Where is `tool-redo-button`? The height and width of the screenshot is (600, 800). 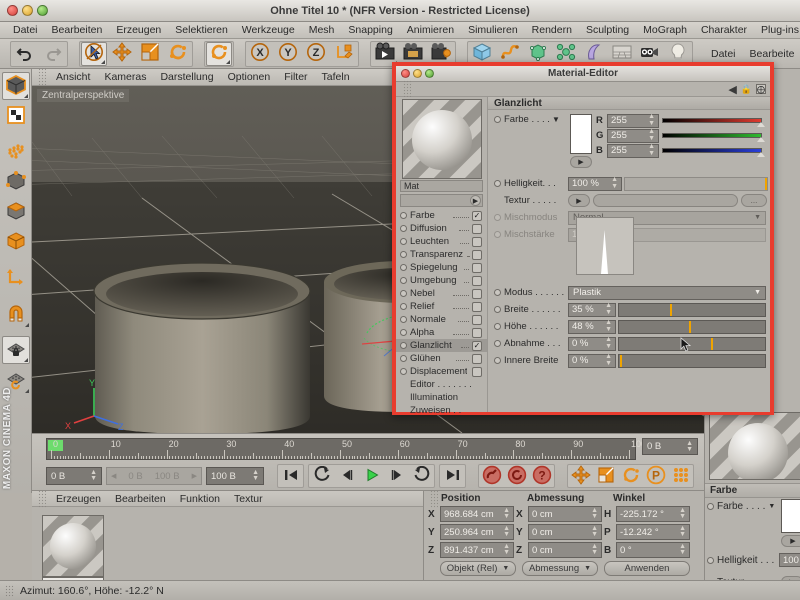 tool-redo-button is located at coordinates (53, 54).